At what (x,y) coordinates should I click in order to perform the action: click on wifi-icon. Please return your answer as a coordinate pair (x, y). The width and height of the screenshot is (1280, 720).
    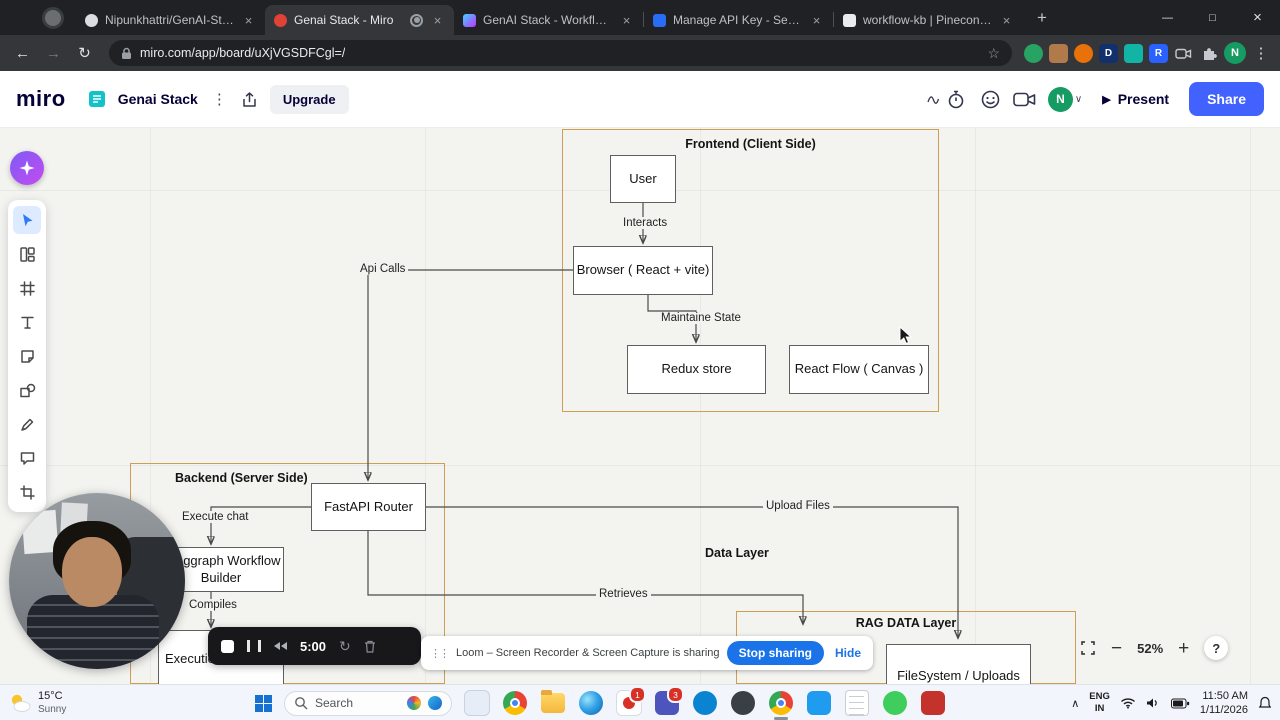
    Looking at the image, I should click on (1128, 703).